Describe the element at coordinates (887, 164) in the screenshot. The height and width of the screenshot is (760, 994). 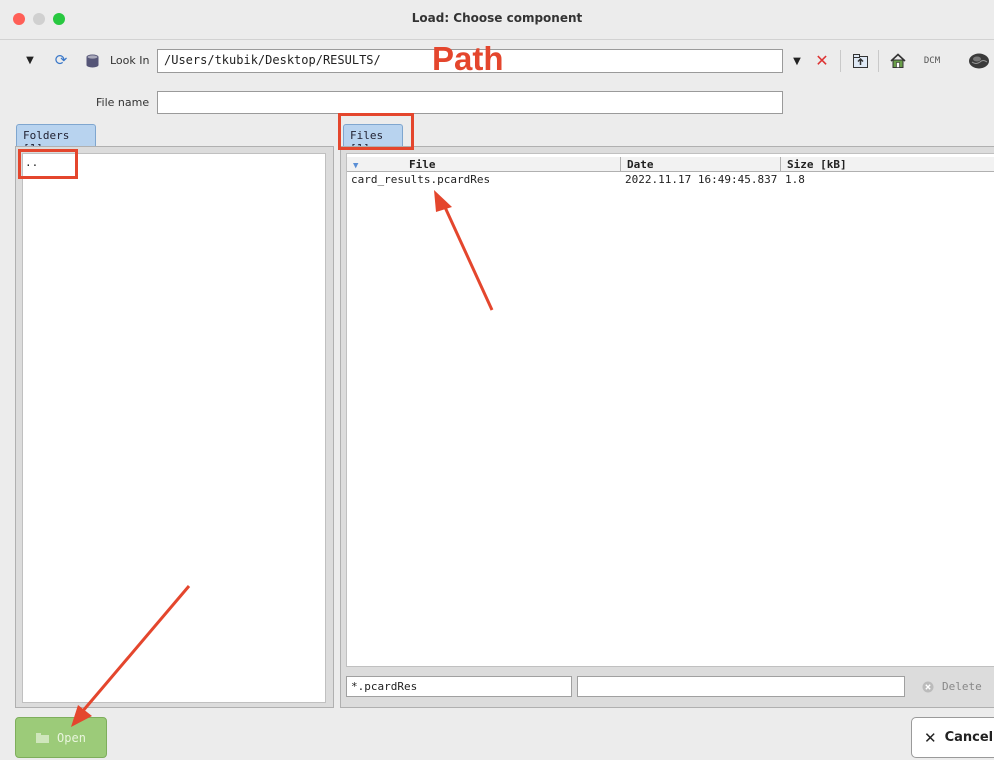
I see `column-header-size: Size [kB]` at that location.